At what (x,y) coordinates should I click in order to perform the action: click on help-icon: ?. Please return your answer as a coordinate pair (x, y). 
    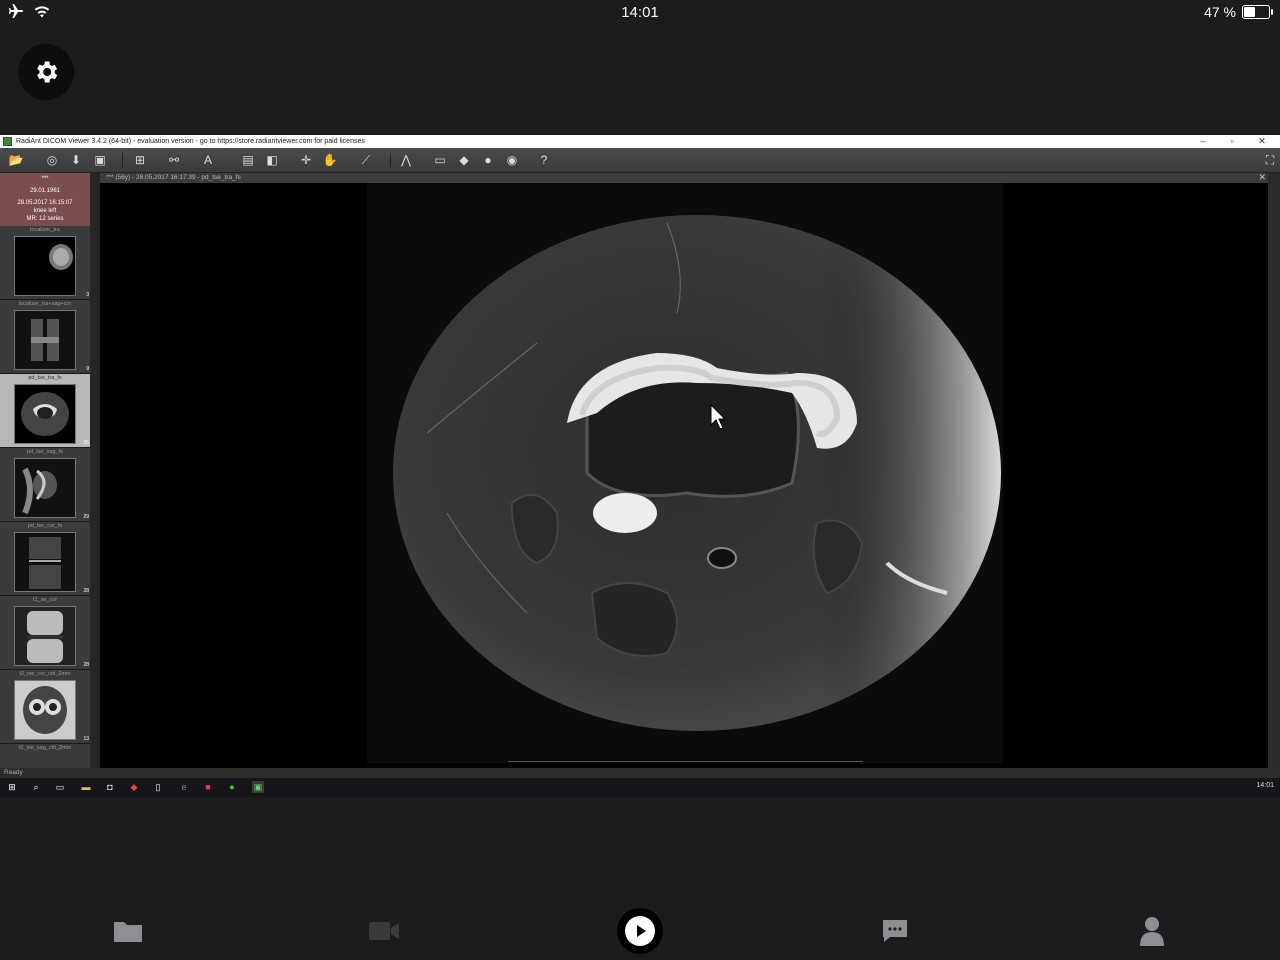
    Looking at the image, I should click on (544, 160).